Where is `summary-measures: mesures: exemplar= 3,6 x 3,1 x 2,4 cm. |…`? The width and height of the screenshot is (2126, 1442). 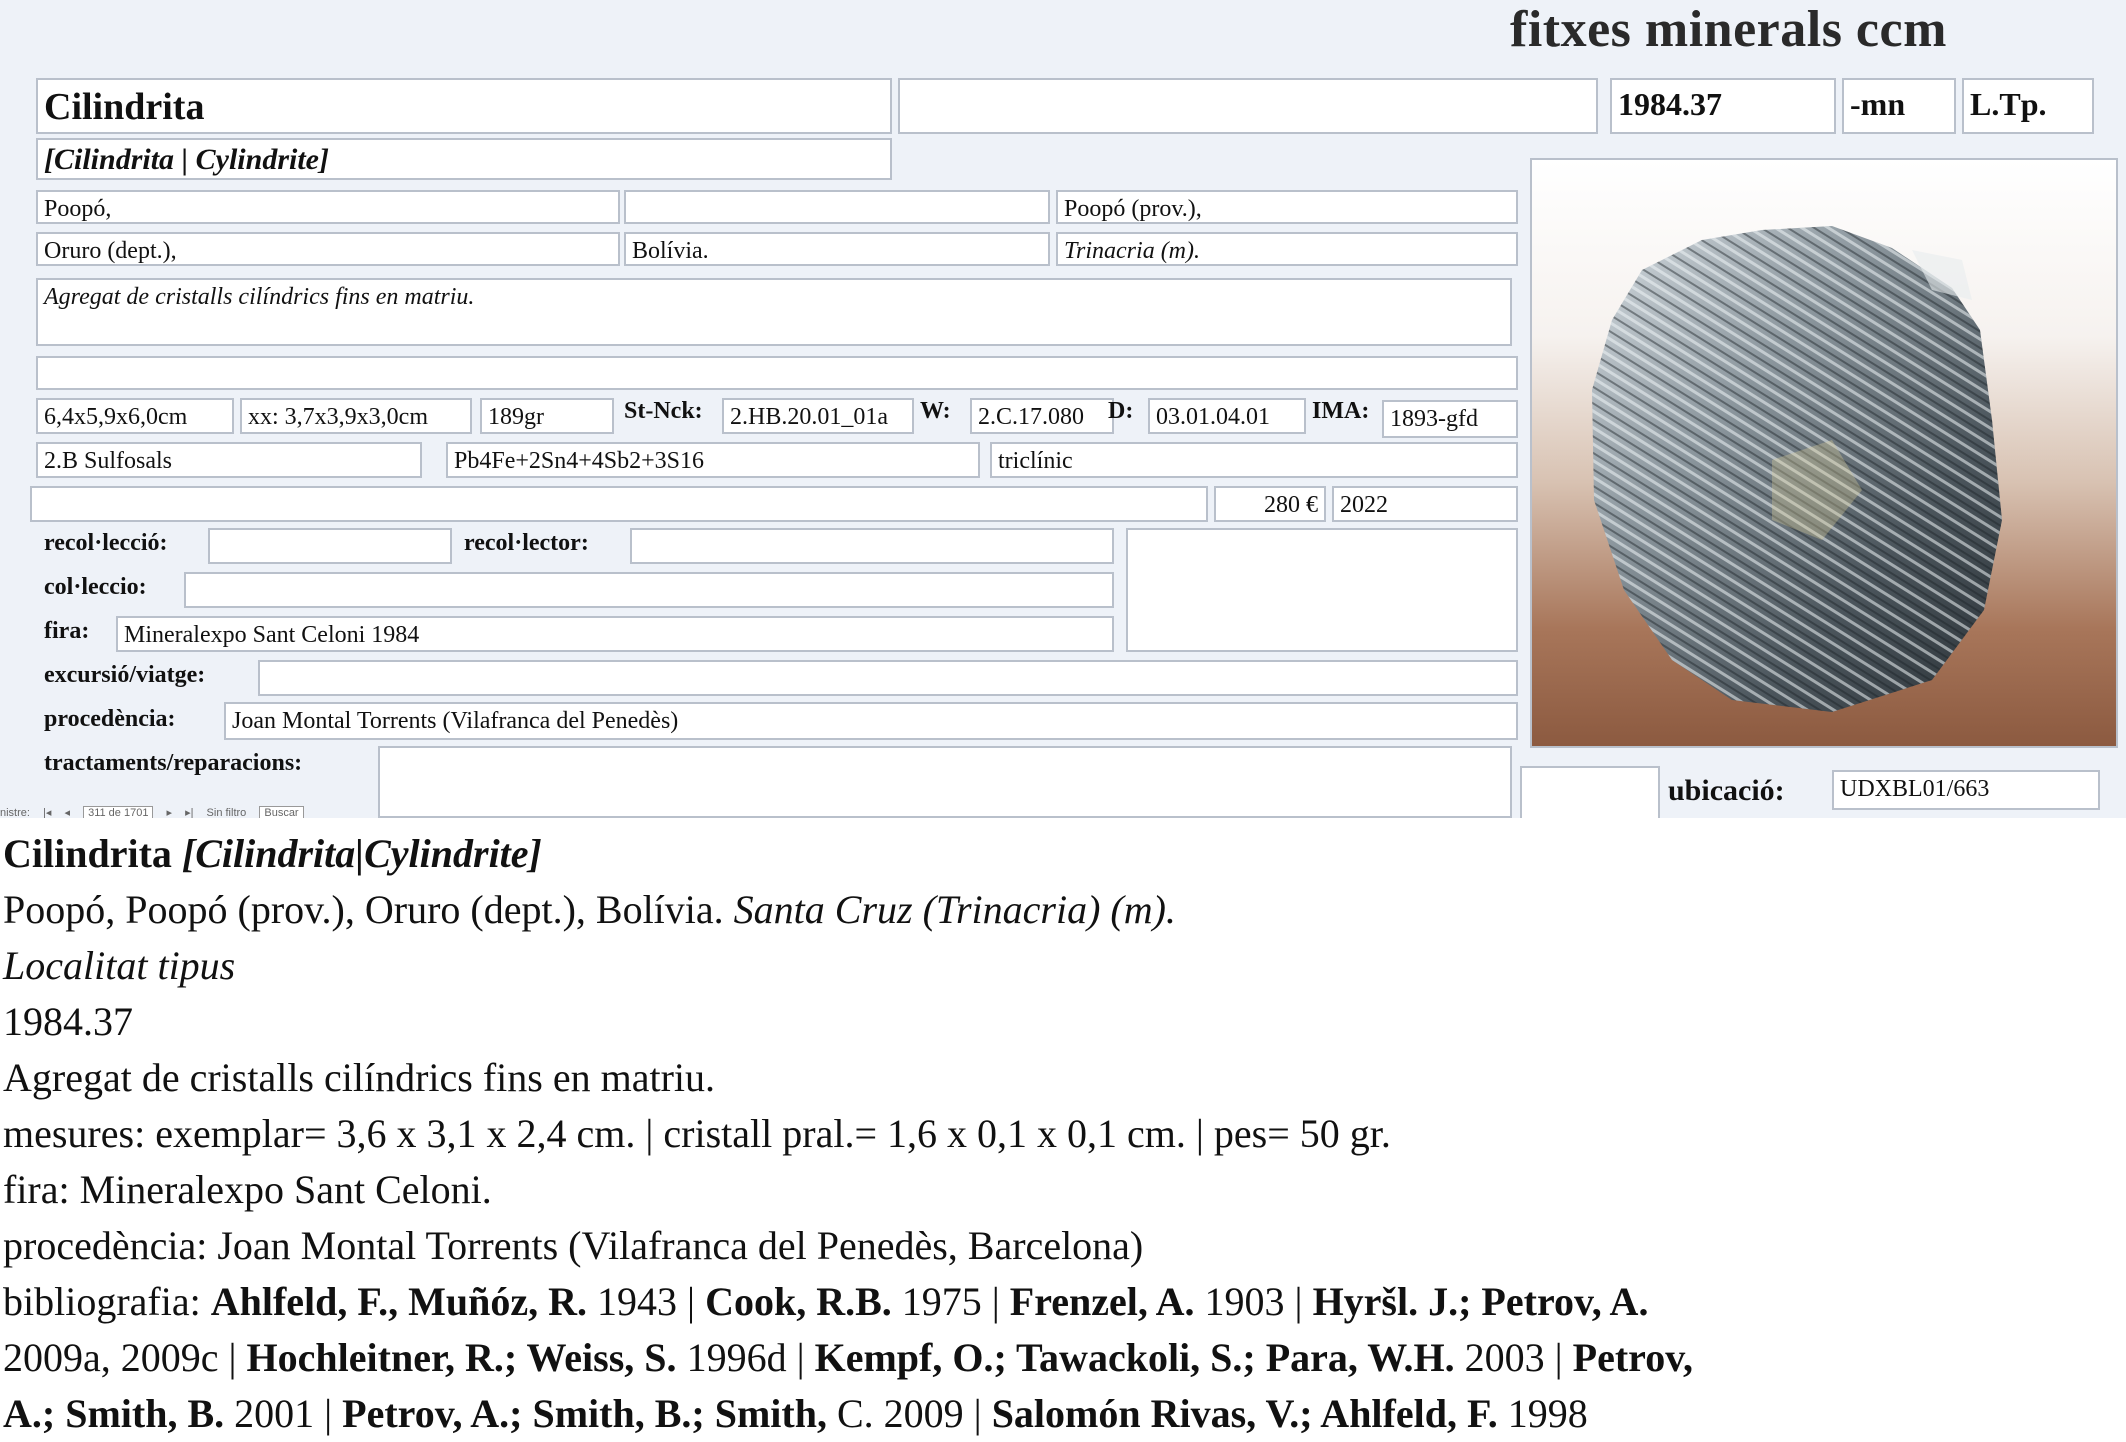
summary-measures: mesures: exemplar= 3,6 x 3,1 x 2,4 cm. |… is located at coordinates (697, 1133).